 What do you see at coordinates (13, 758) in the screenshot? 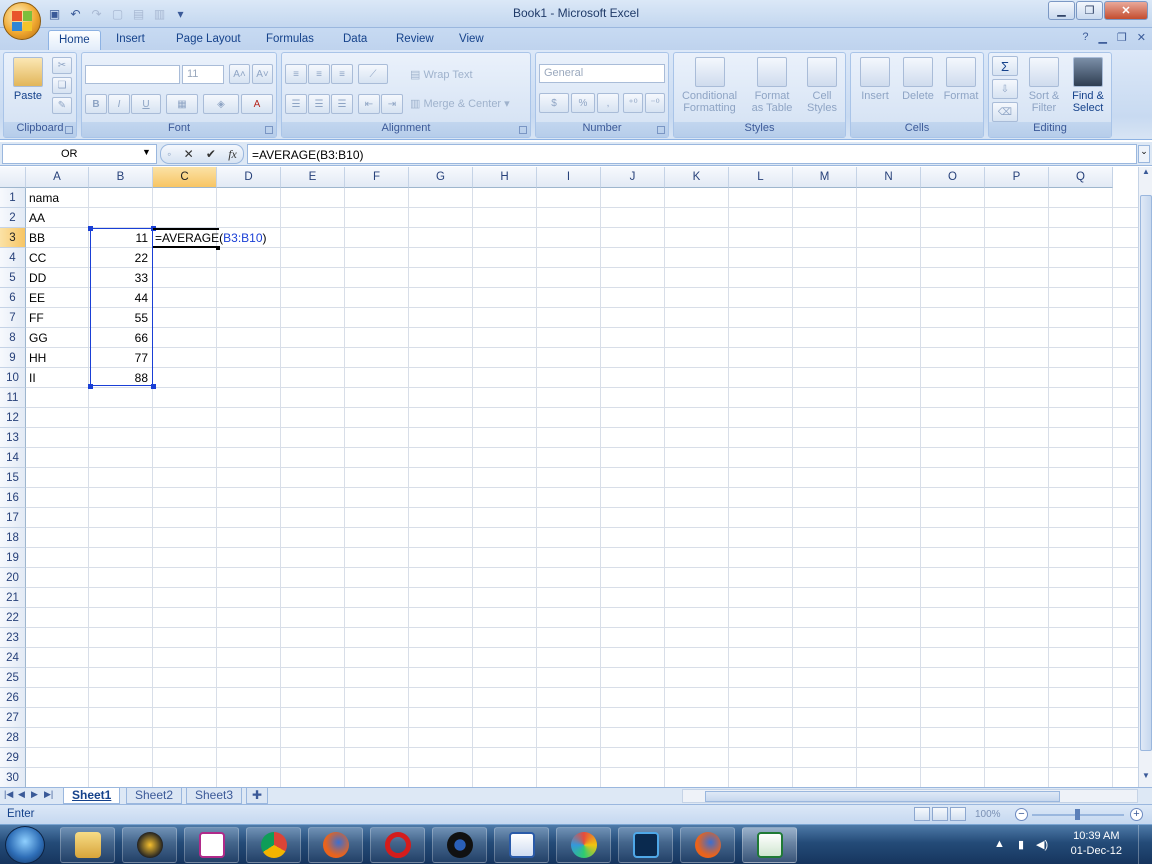
I see `row-header-29: 29` at bounding box center [13, 758].